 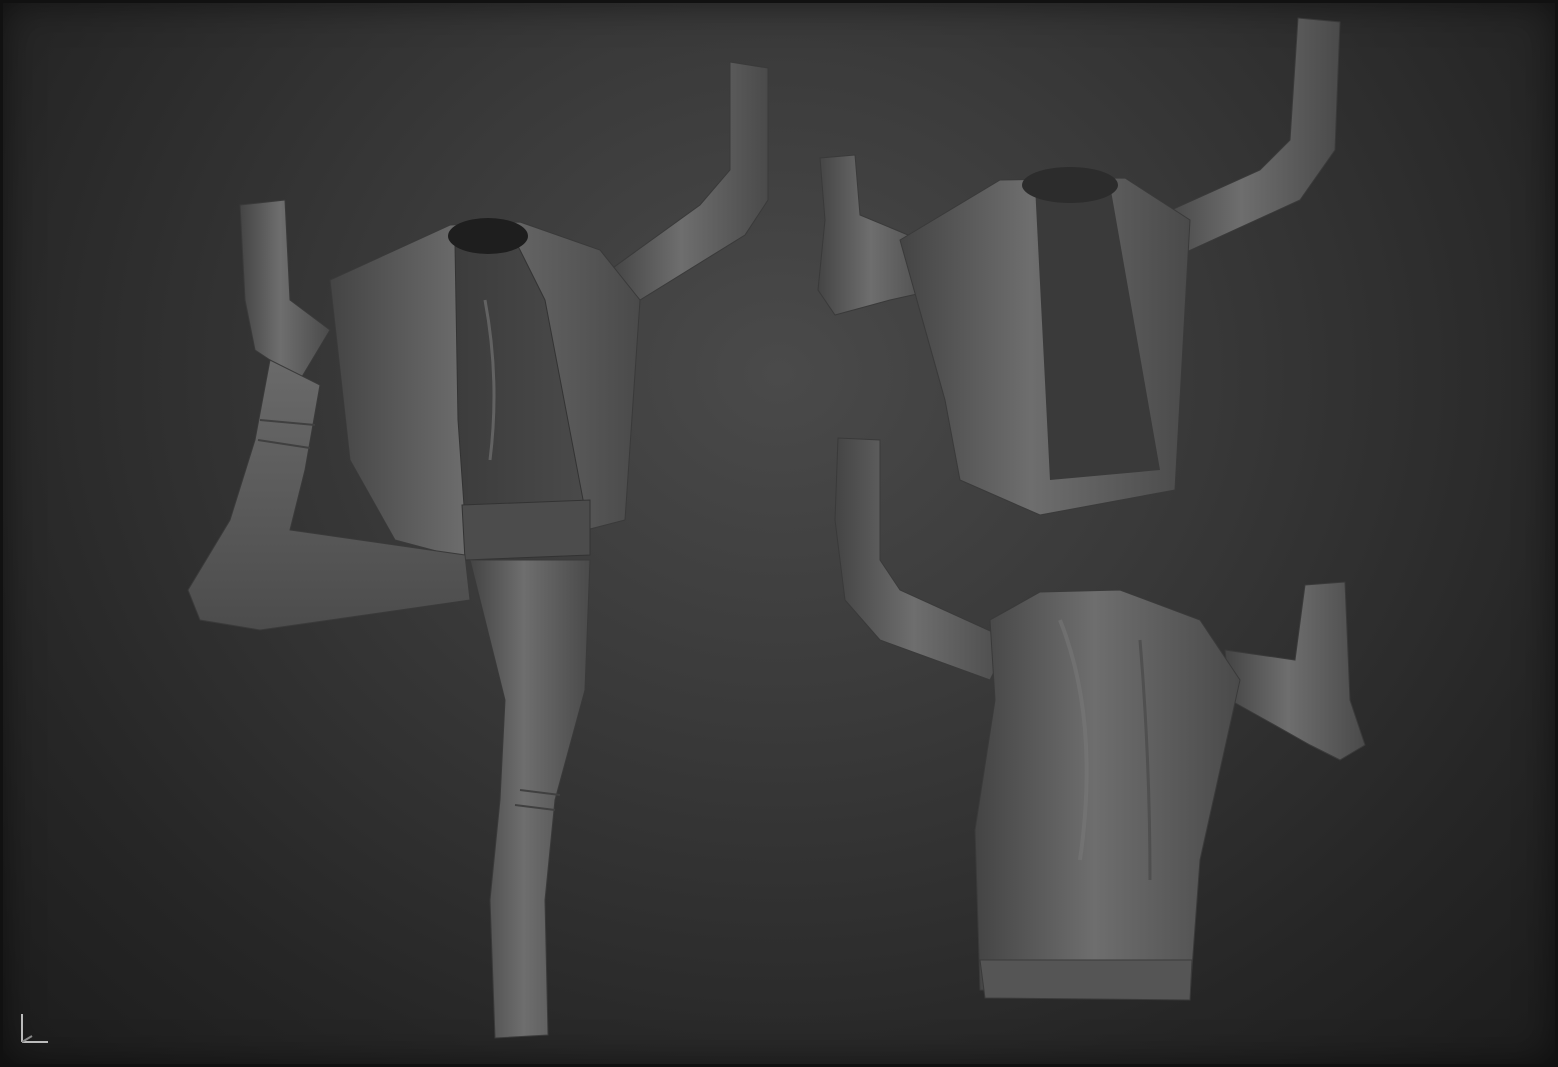 What do you see at coordinates (34, 1028) in the screenshot?
I see `axis-gizmo-icon` at bounding box center [34, 1028].